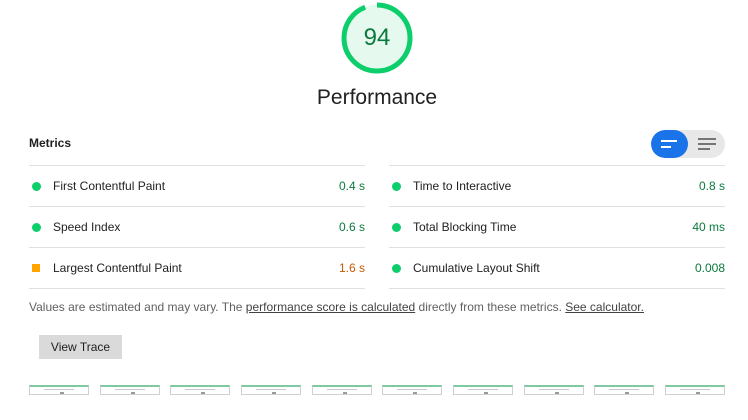 Image resolution: width=748 pixels, height=420 pixels. I want to click on metric-label: First Contentful Paint, so click(109, 186).